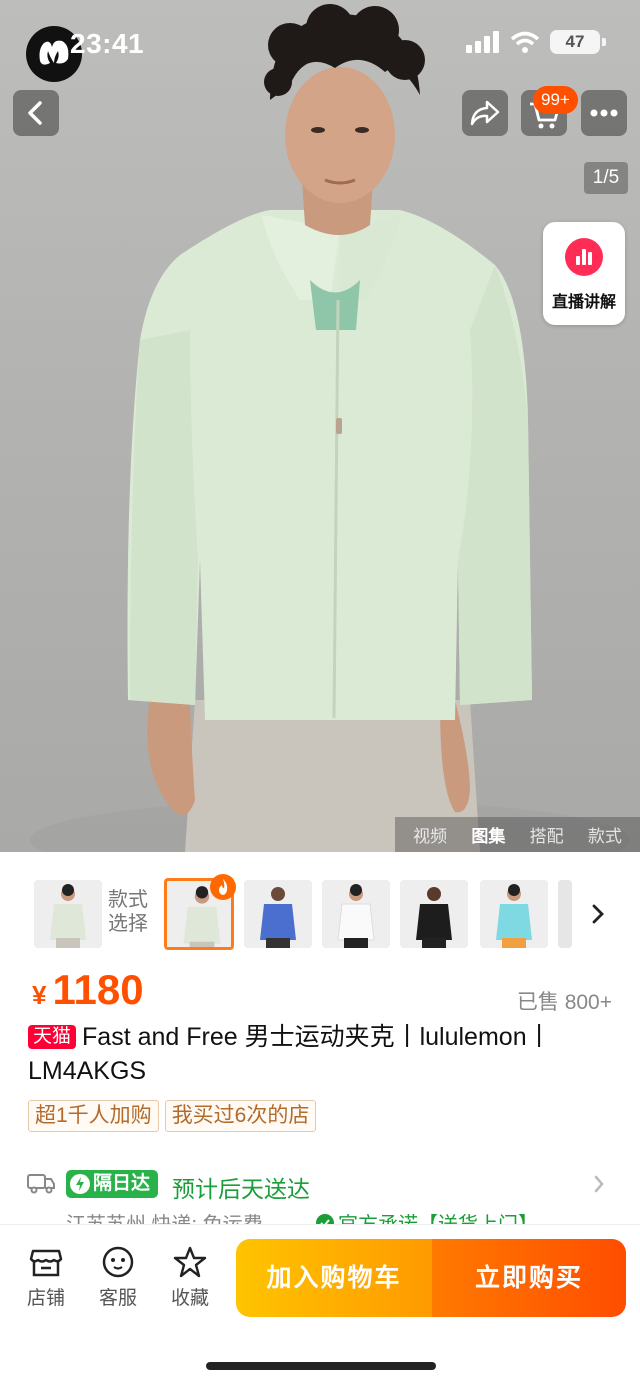  What do you see at coordinates (555, 100) in the screenshot?
I see `cart-count-badge: 99+` at bounding box center [555, 100].